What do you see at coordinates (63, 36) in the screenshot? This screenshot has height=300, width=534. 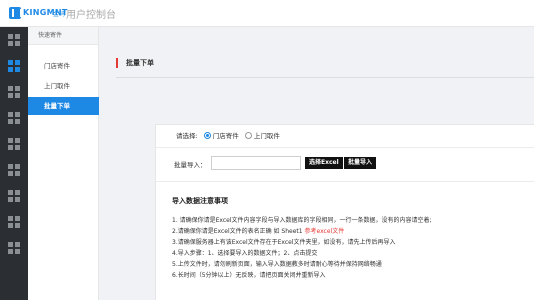 I see `sidebar-title: 快速寄件` at bounding box center [63, 36].